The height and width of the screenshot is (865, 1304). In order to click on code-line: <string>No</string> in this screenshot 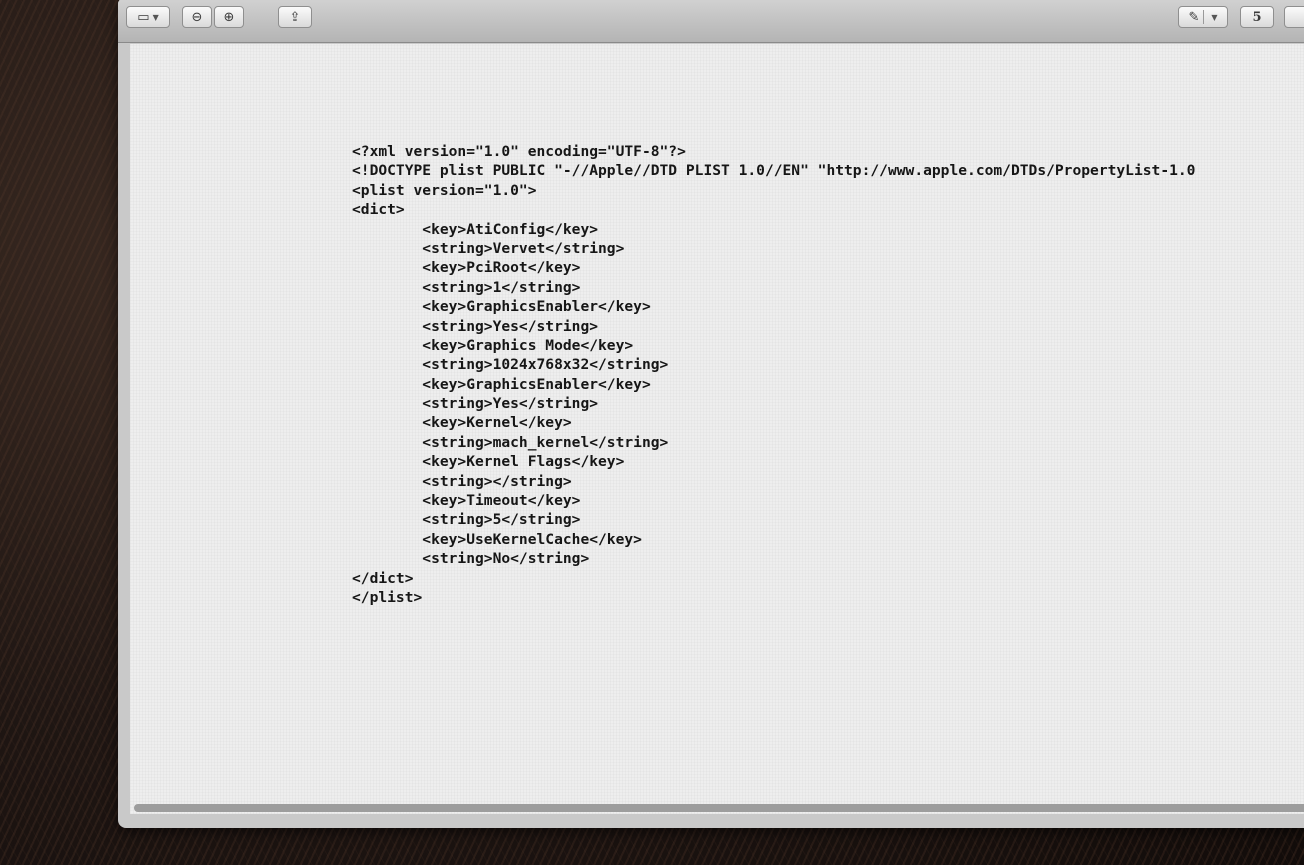, I will do `click(471, 559)`.